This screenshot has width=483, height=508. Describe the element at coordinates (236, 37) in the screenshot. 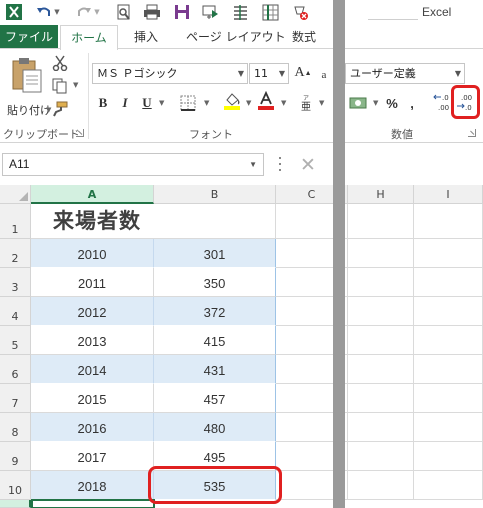

I see `tab-page-layout: ページ レイアウト` at that location.